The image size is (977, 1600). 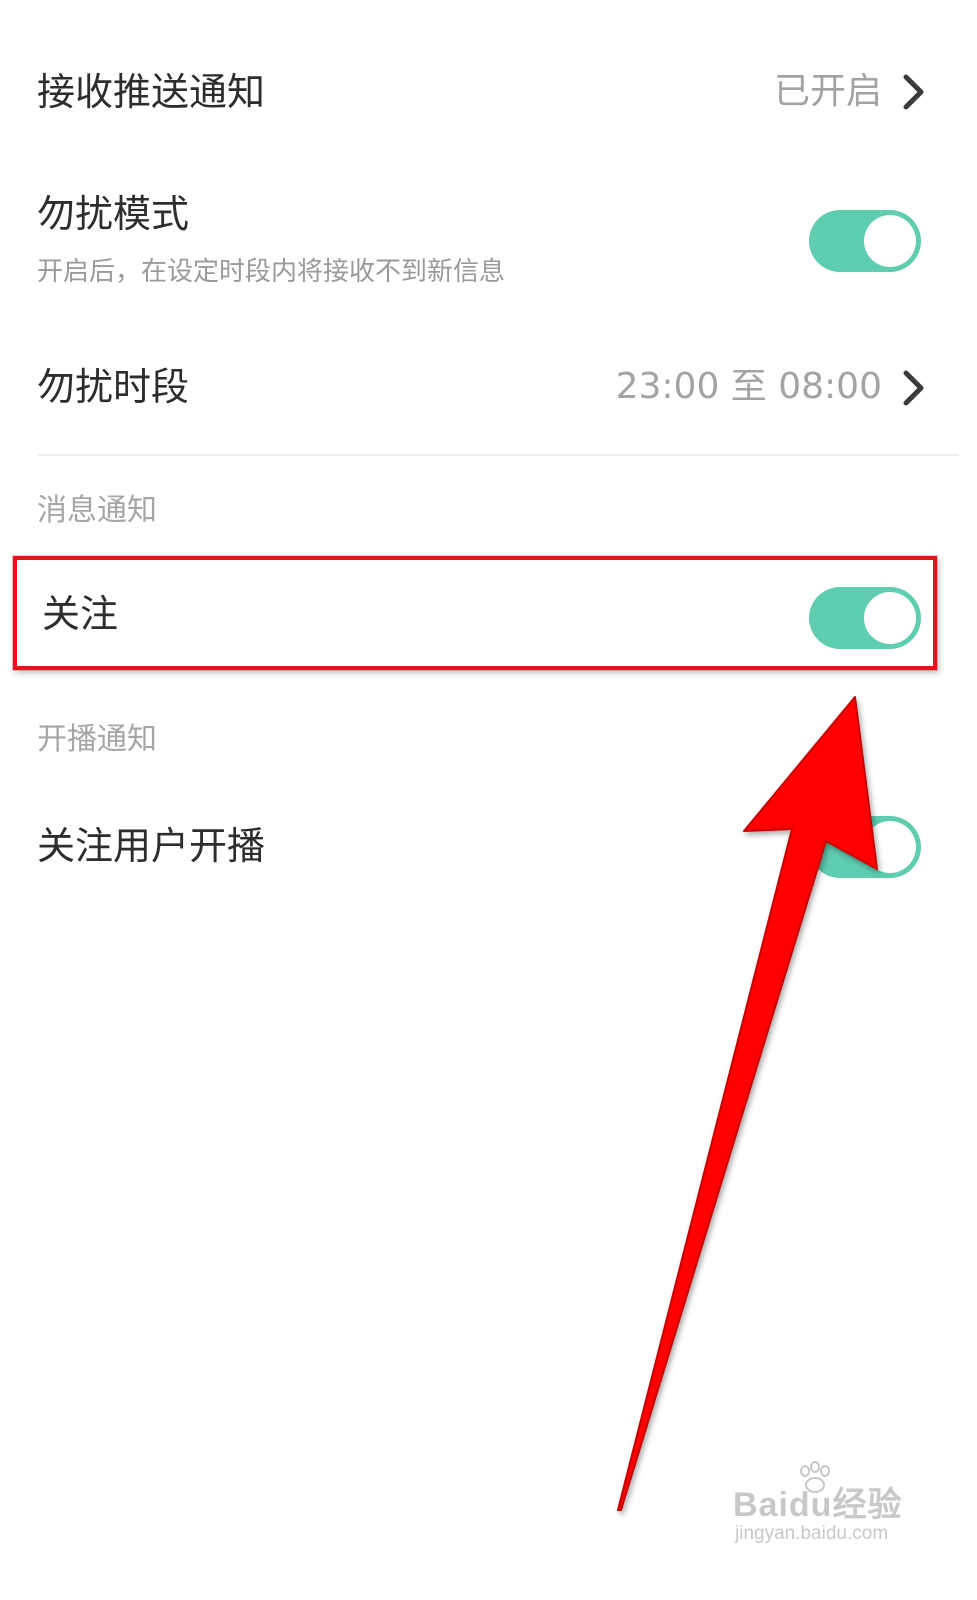 I want to click on push-notification-title: 接收推送通知, so click(x=151, y=92).